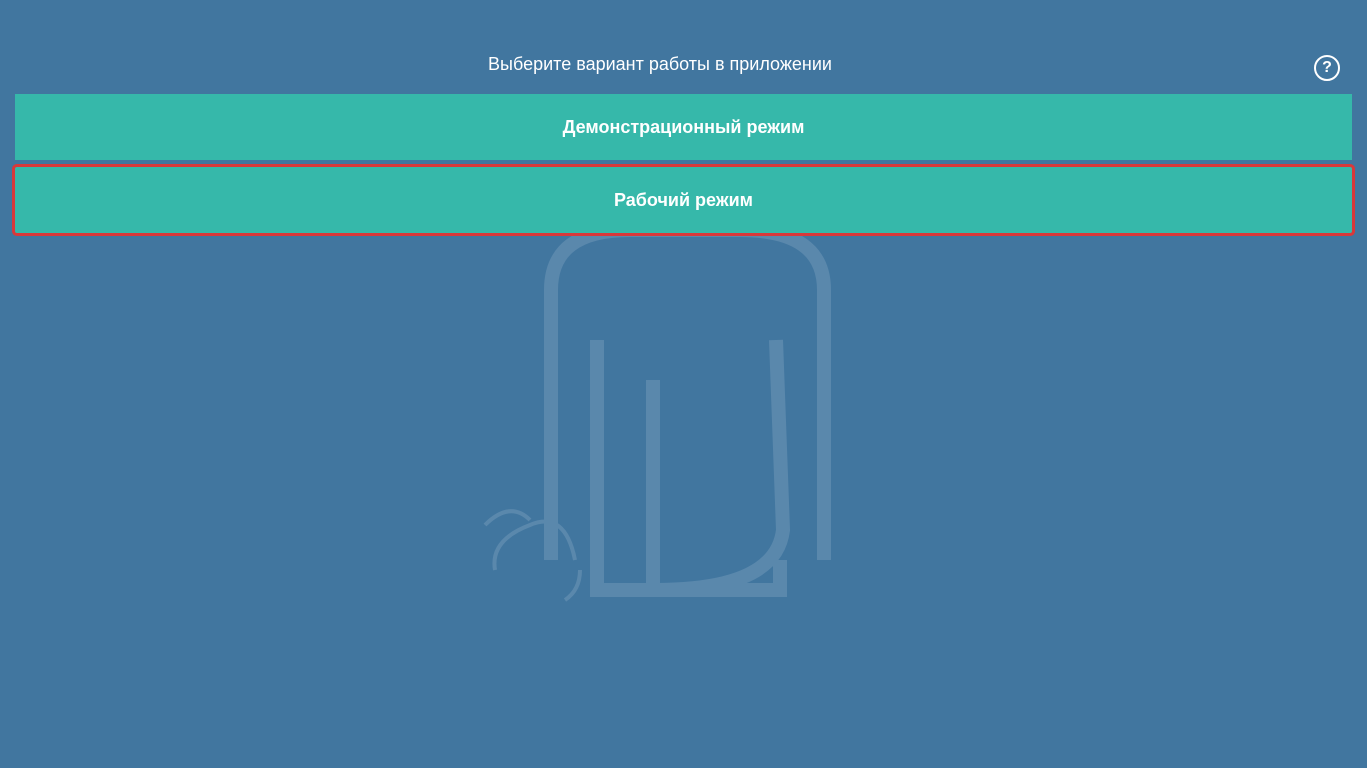 This screenshot has height=768, width=1367. I want to click on demo-mode-button: Демонстрационный режим, so click(683, 127).